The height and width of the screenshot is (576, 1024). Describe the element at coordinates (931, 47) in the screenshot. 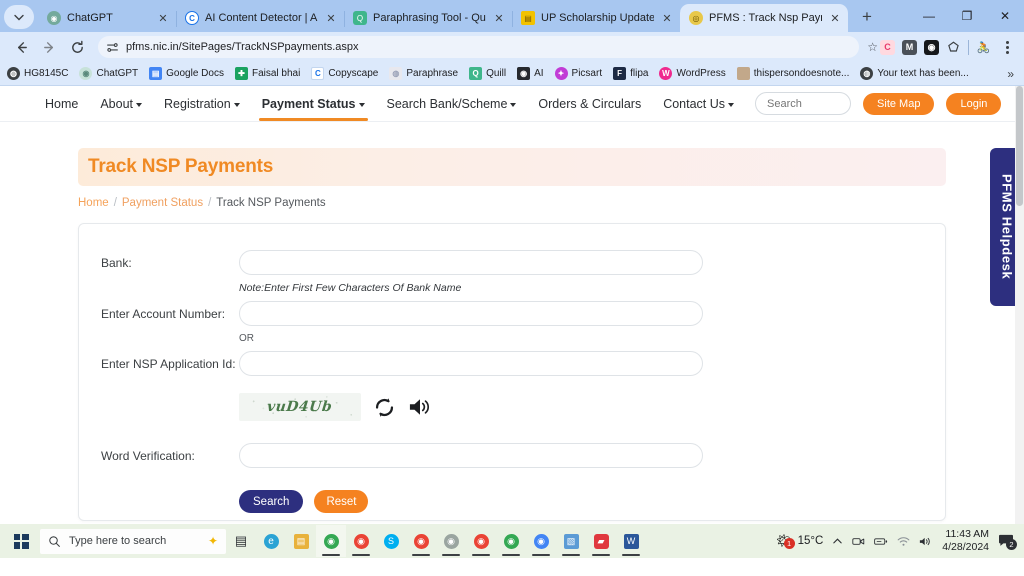

I see `dark-reader-extension-icon: ◉` at that location.